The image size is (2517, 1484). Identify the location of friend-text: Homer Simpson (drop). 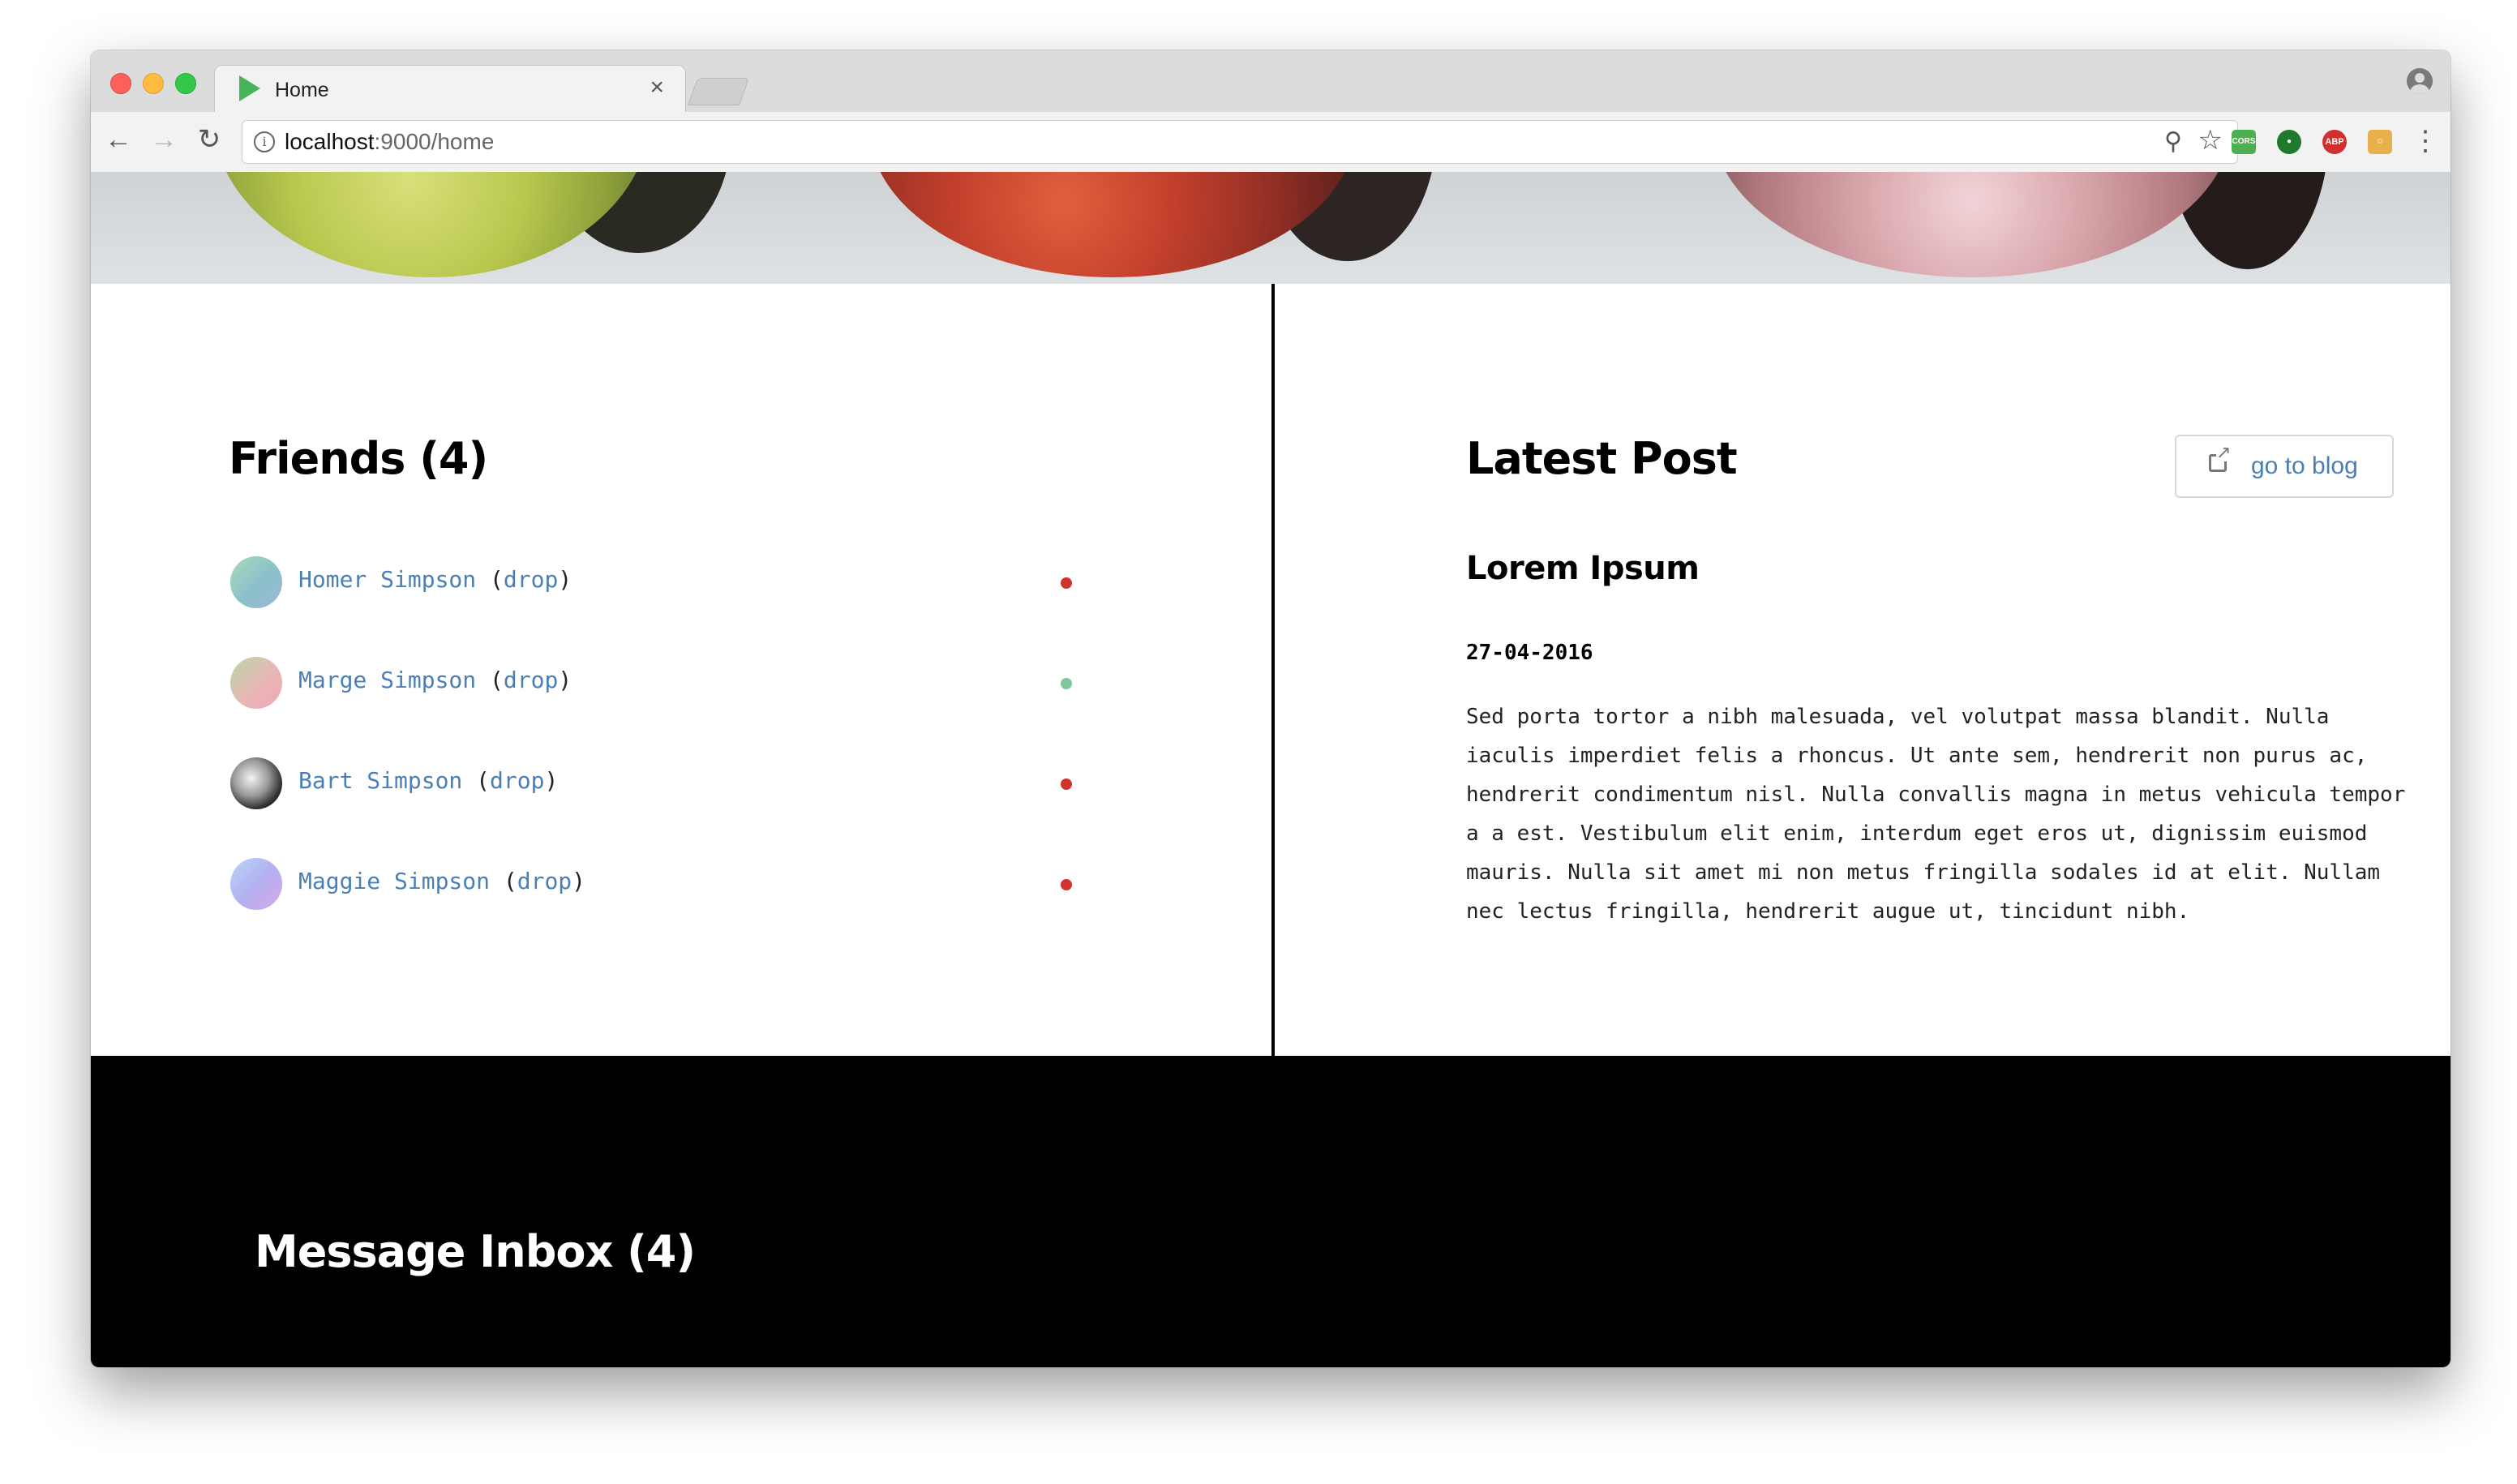
(435, 579).